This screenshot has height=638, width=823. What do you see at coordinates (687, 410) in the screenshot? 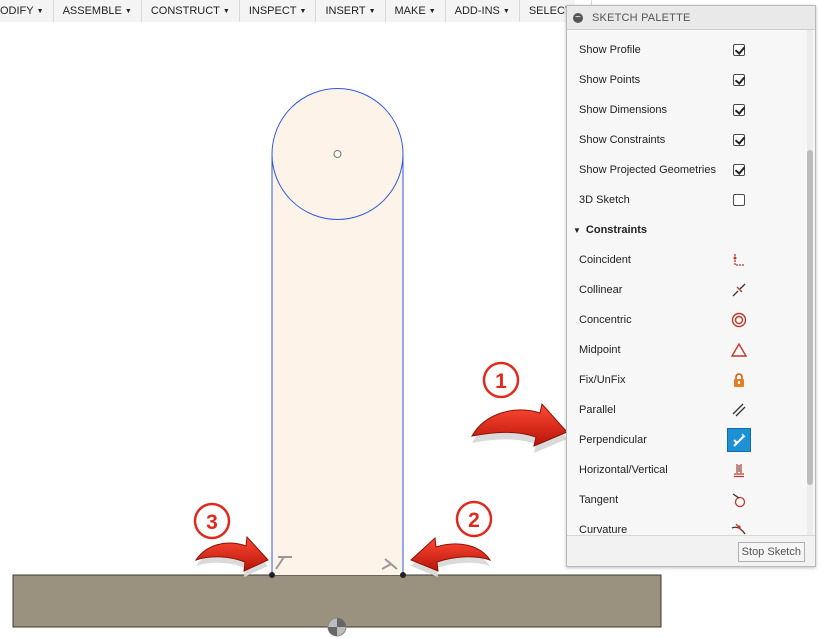
I see `constraint-parallel: Parallel` at bounding box center [687, 410].